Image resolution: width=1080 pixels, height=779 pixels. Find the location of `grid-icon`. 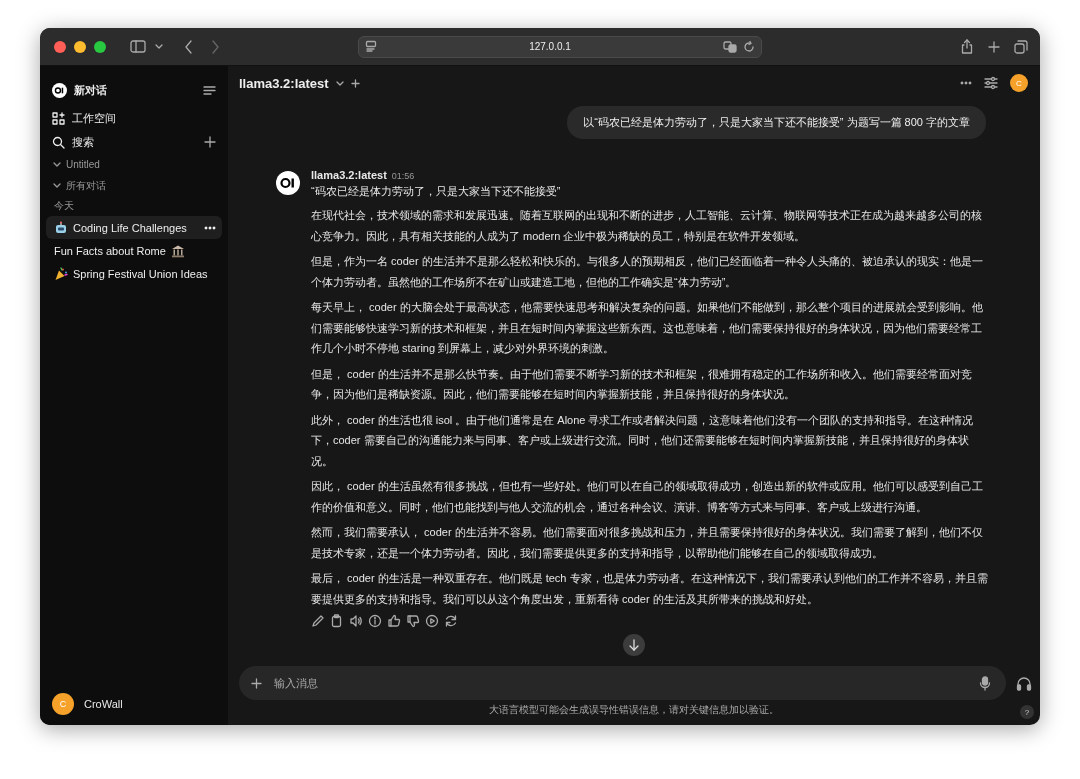

grid-icon is located at coordinates (58, 118).